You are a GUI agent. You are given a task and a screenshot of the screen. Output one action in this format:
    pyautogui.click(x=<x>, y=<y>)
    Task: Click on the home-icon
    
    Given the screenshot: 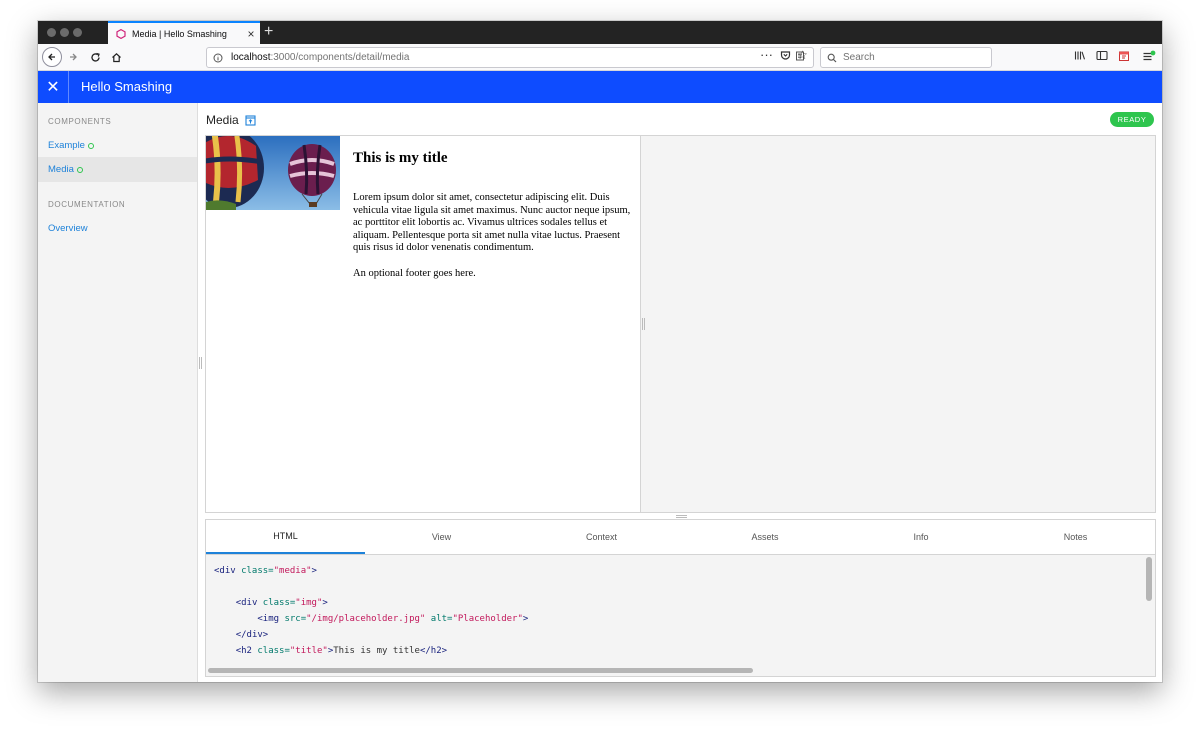 What is the action you would take?
    pyautogui.click(x=116, y=57)
    